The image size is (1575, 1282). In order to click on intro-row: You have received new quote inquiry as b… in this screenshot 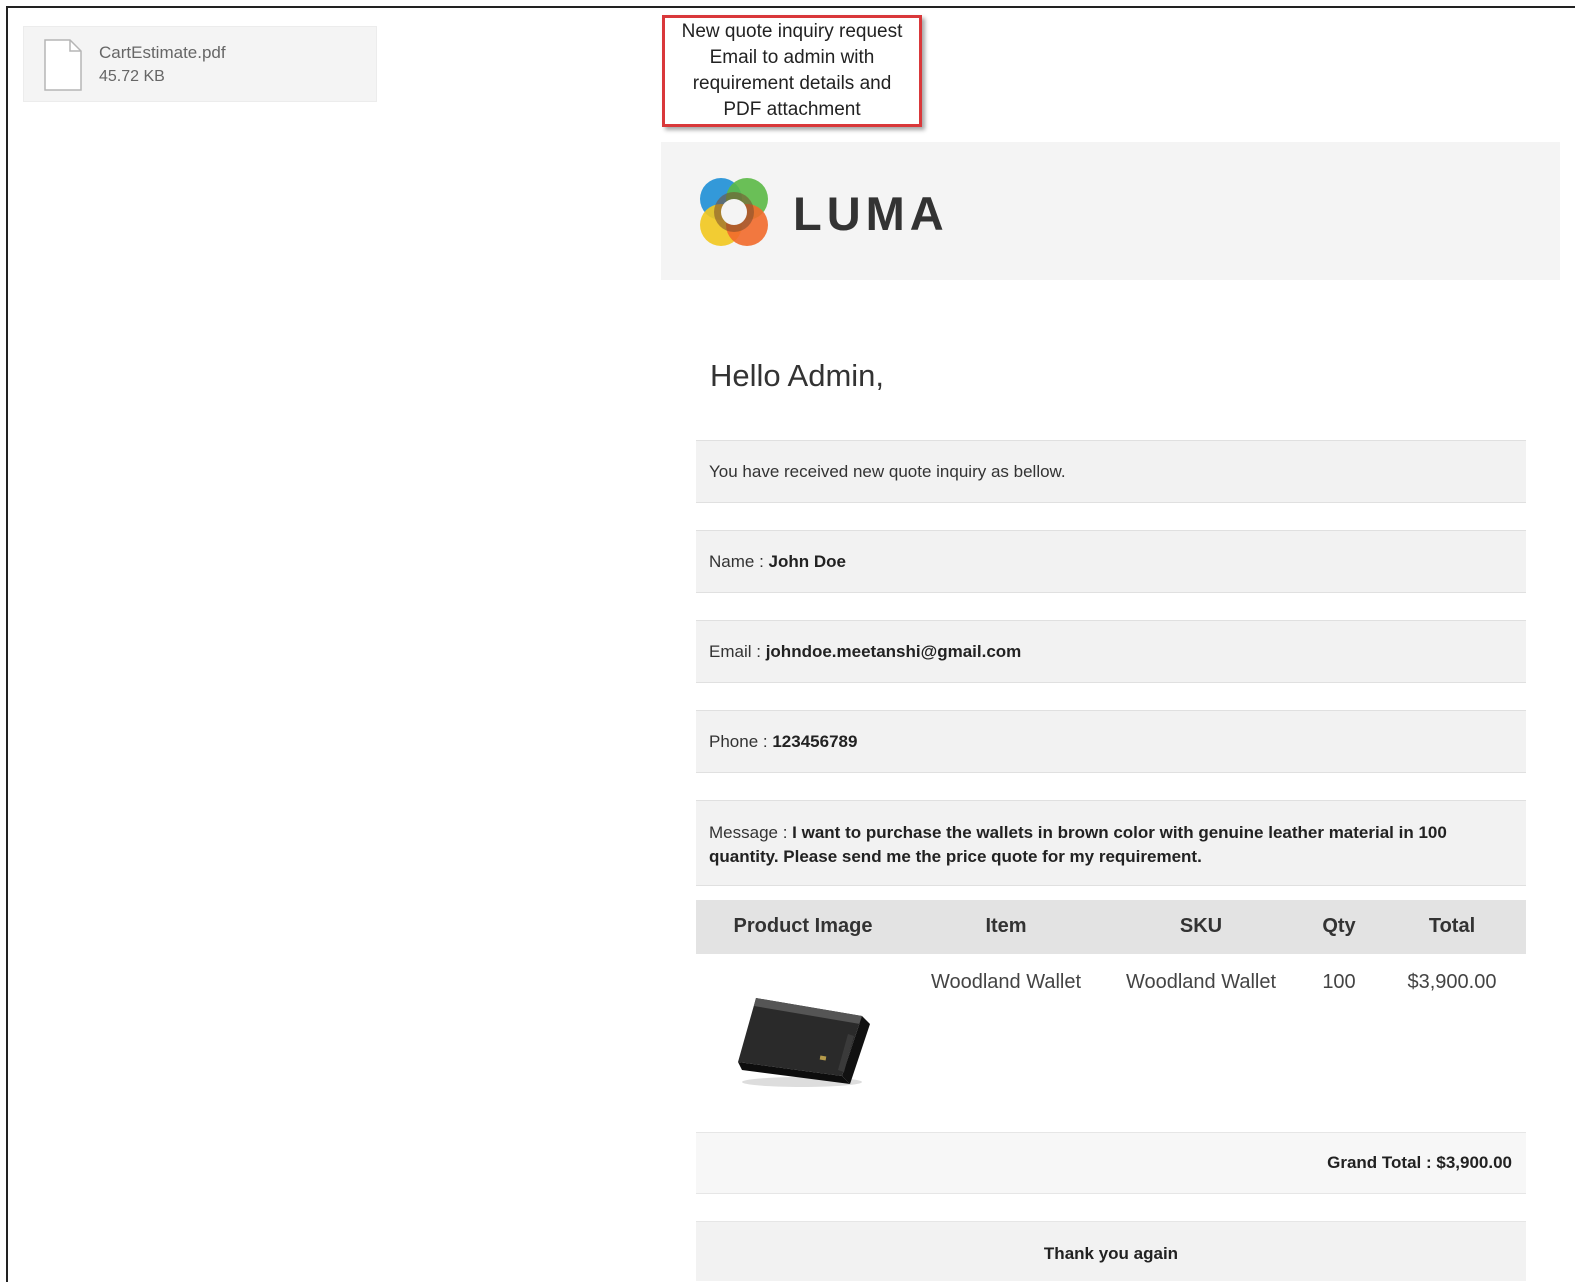, I will do `click(1111, 471)`.